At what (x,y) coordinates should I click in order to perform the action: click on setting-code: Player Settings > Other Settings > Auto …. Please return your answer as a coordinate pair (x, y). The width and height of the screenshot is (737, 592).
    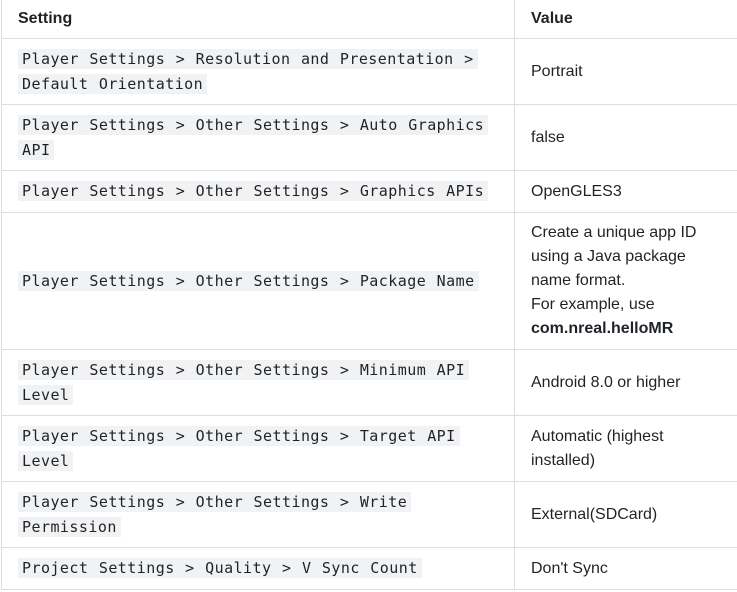
    Looking at the image, I should click on (253, 137).